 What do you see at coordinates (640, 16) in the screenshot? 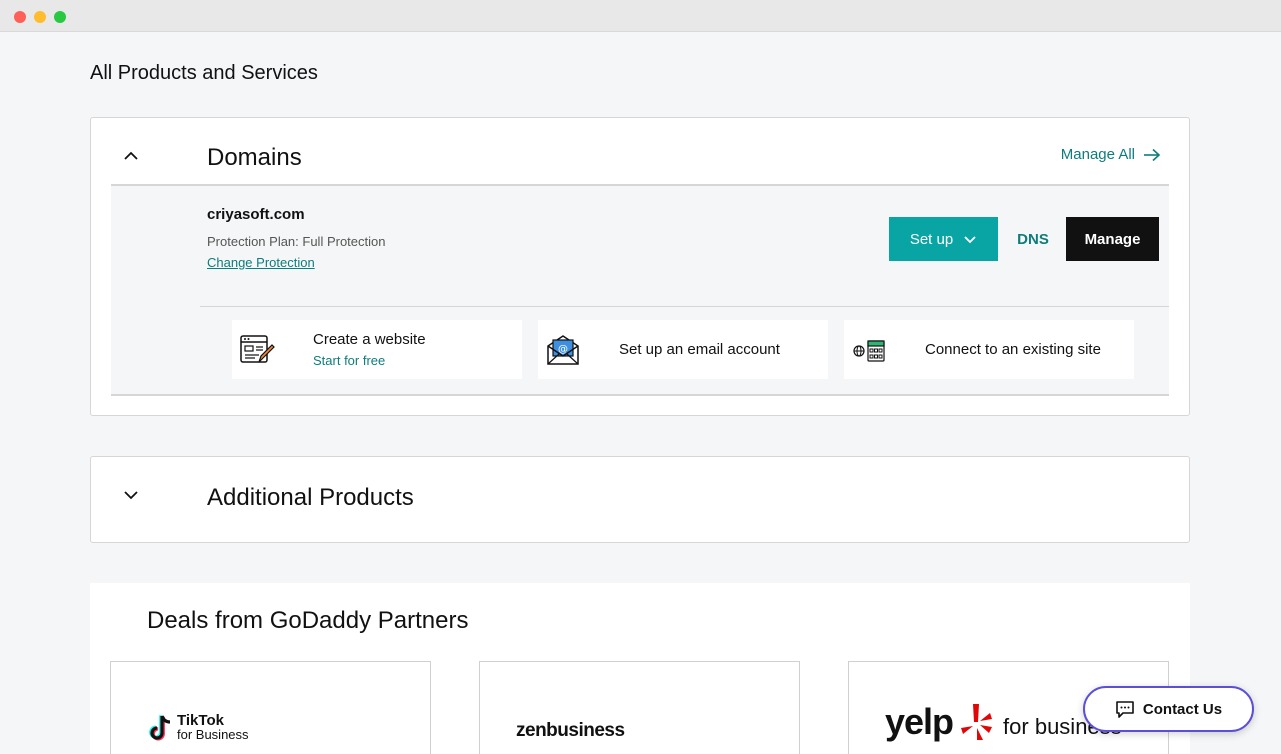
I see `window-titlebar` at bounding box center [640, 16].